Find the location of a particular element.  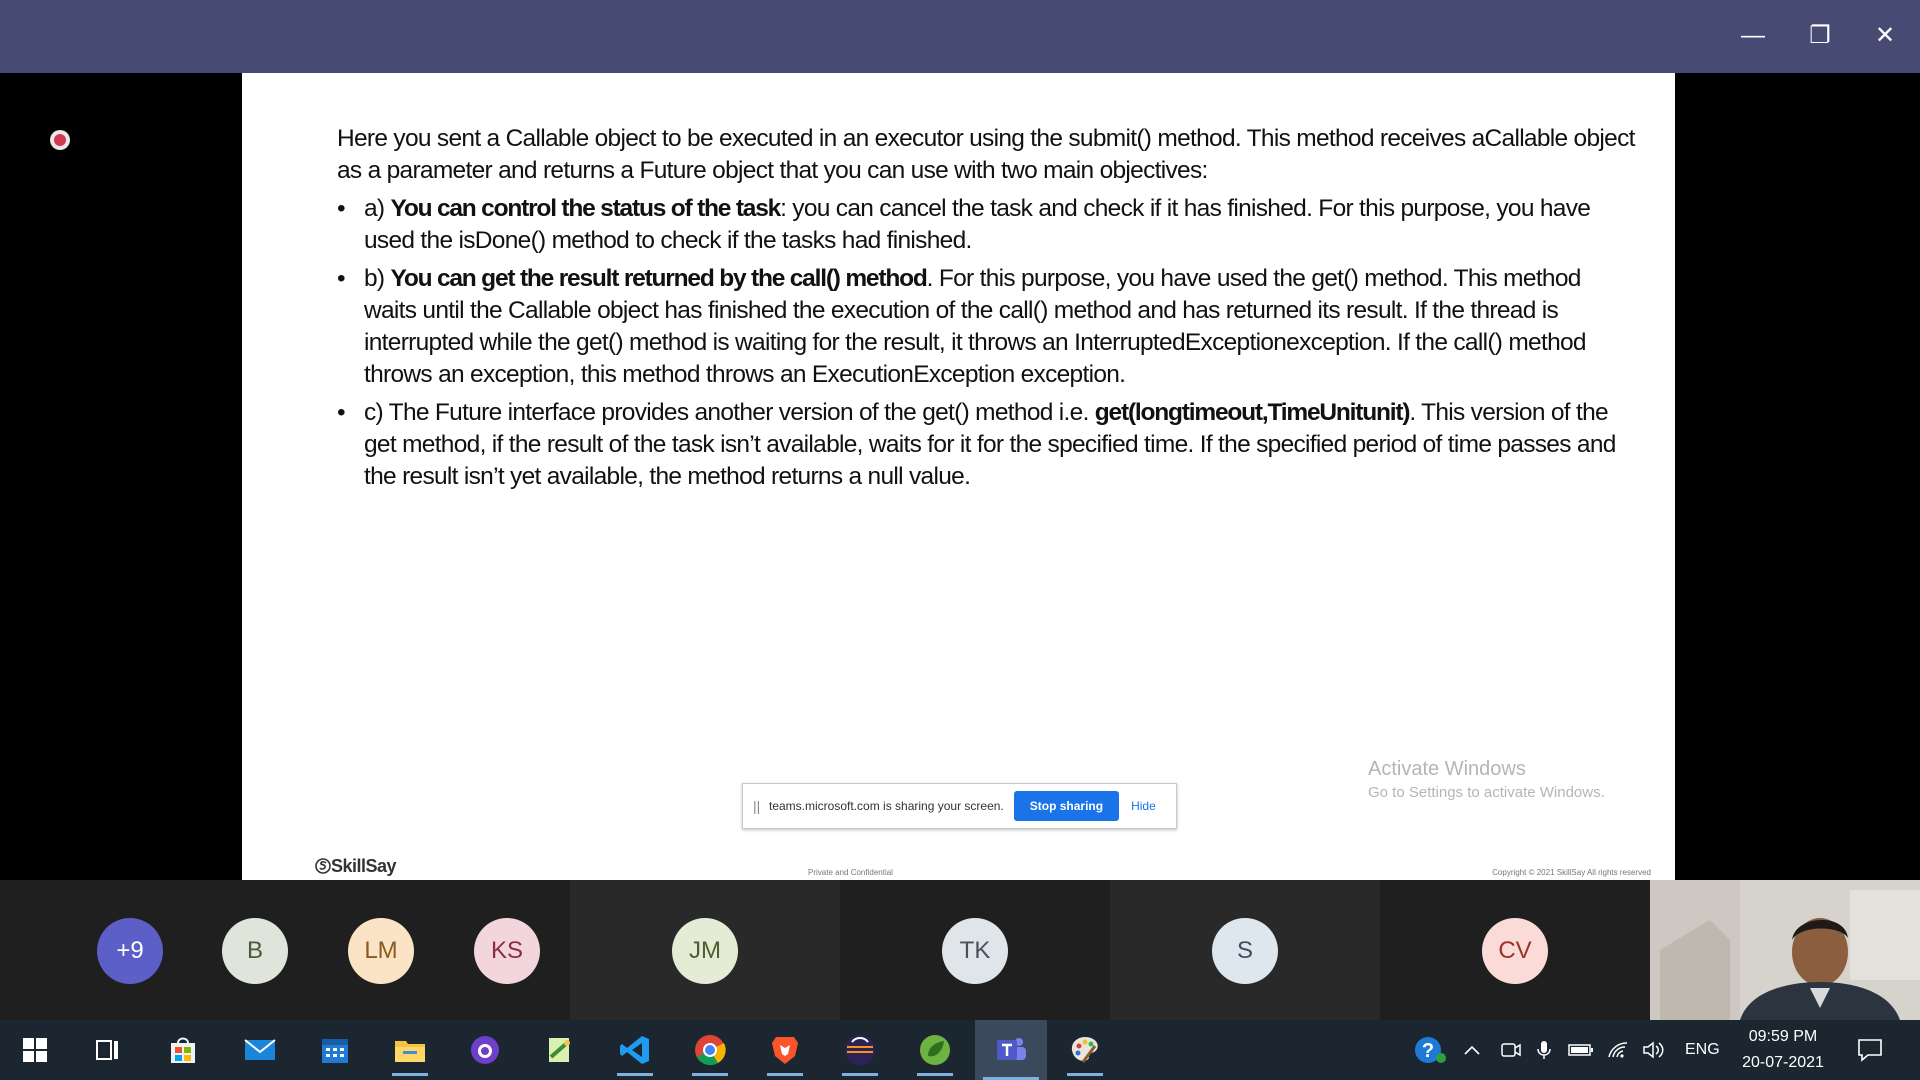

bullet-prefix: b) is located at coordinates (377, 278).